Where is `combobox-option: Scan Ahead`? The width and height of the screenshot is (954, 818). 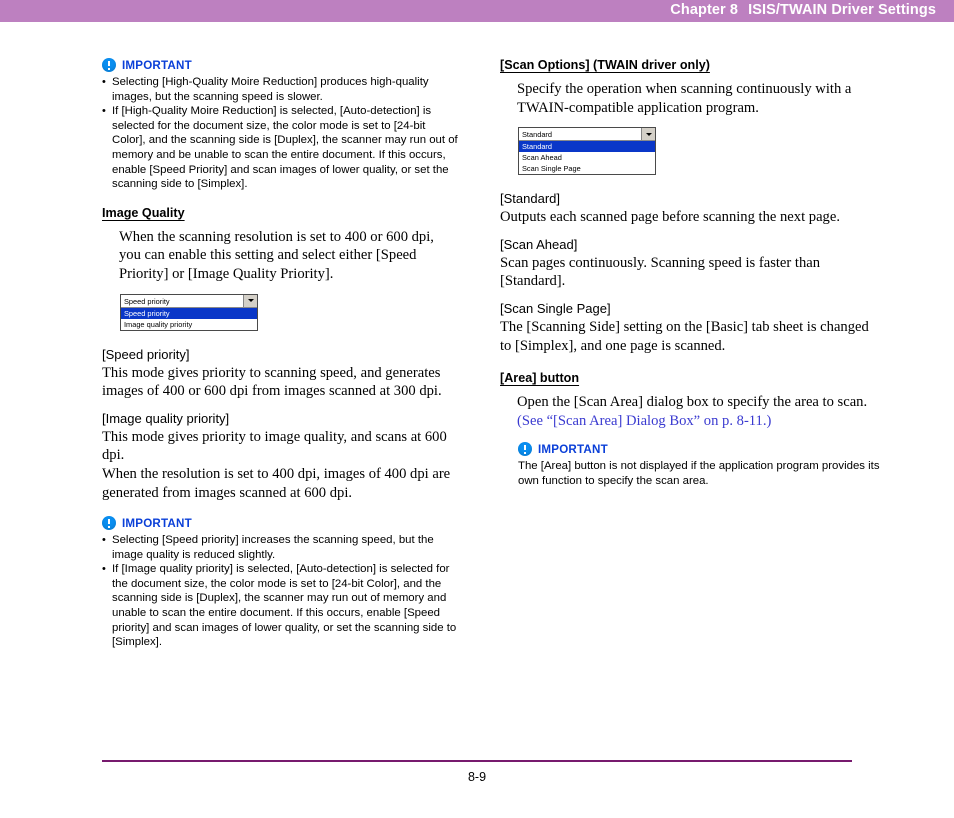 combobox-option: Scan Ahead is located at coordinates (587, 157).